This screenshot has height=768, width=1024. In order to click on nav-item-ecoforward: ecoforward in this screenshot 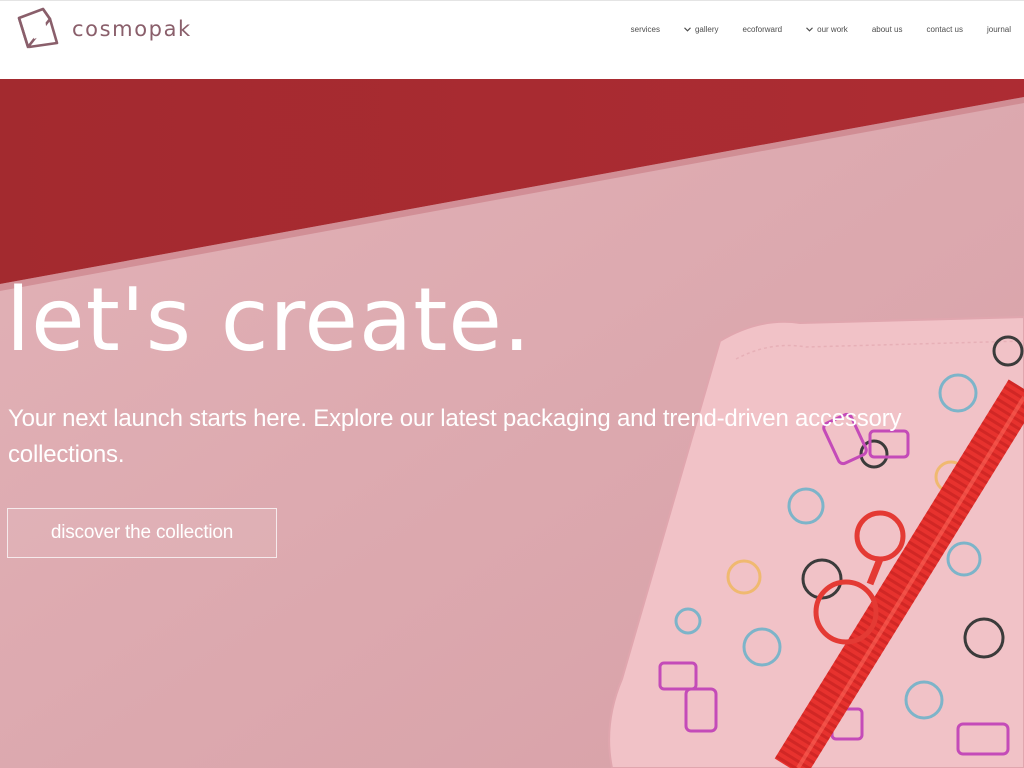, I will do `click(763, 29)`.